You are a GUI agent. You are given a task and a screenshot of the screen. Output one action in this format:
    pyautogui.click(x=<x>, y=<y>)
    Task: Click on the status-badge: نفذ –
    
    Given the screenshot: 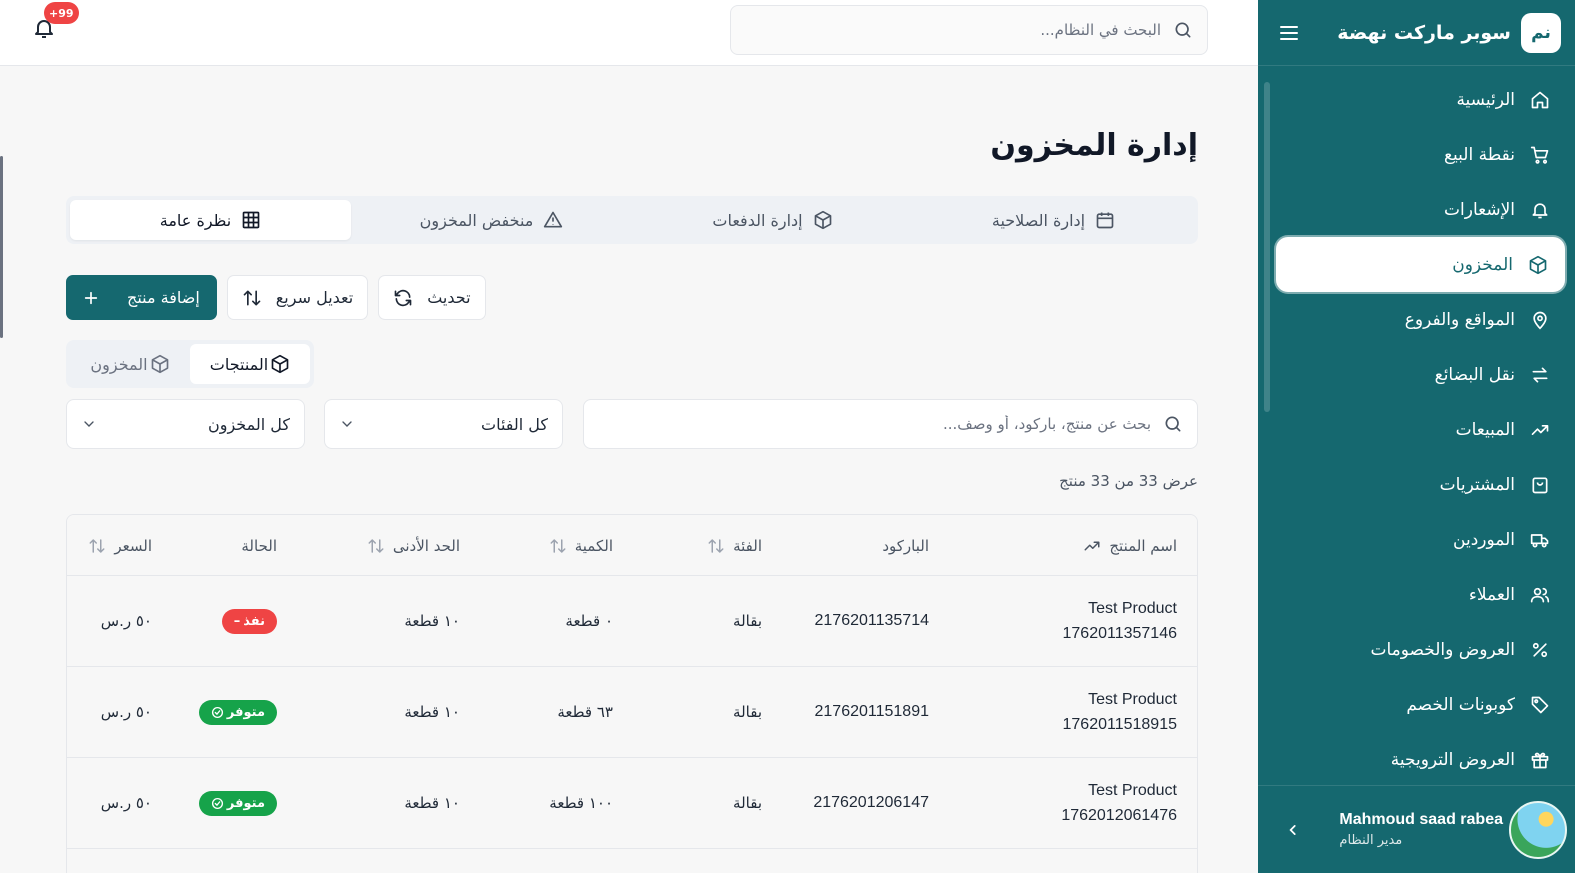 What is the action you would take?
    pyautogui.click(x=249, y=621)
    